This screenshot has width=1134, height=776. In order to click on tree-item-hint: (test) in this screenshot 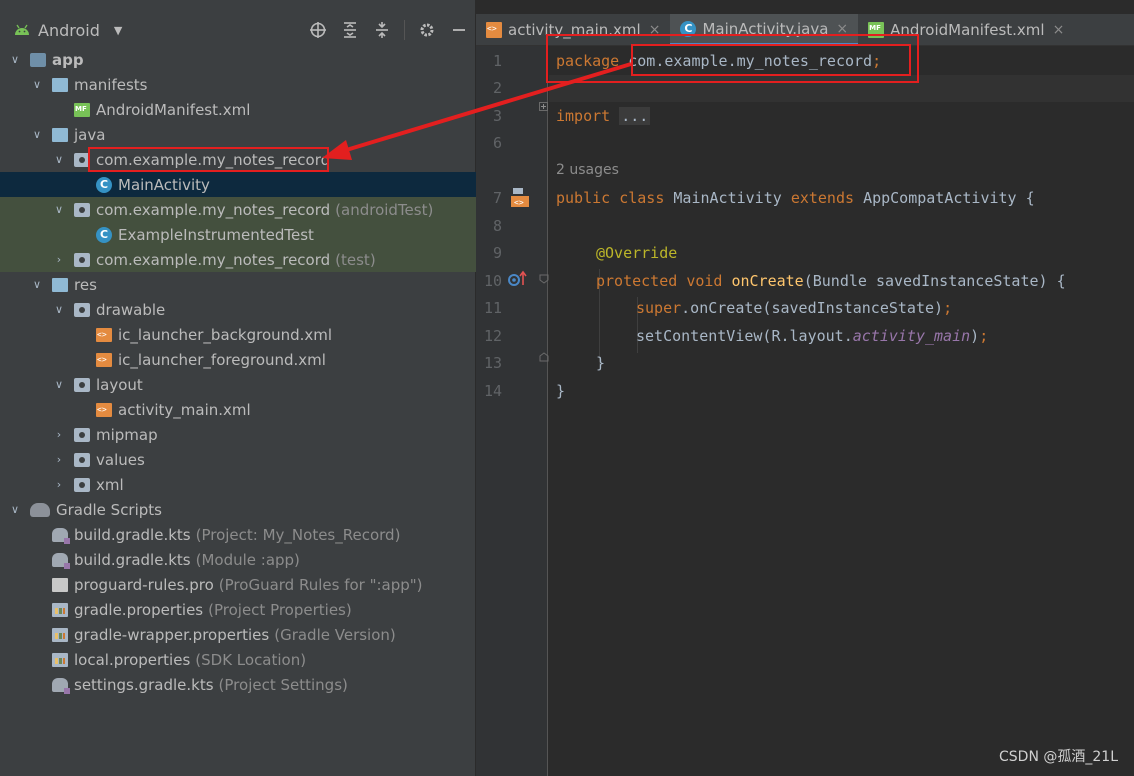, I will do `click(355, 259)`.